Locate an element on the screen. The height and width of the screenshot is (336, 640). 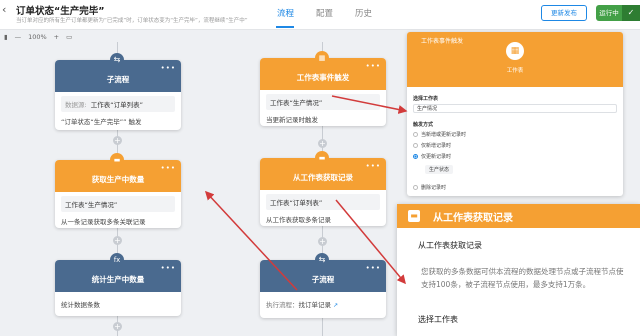
arrow-to-fetch-node is located at coordinates (251, 240).